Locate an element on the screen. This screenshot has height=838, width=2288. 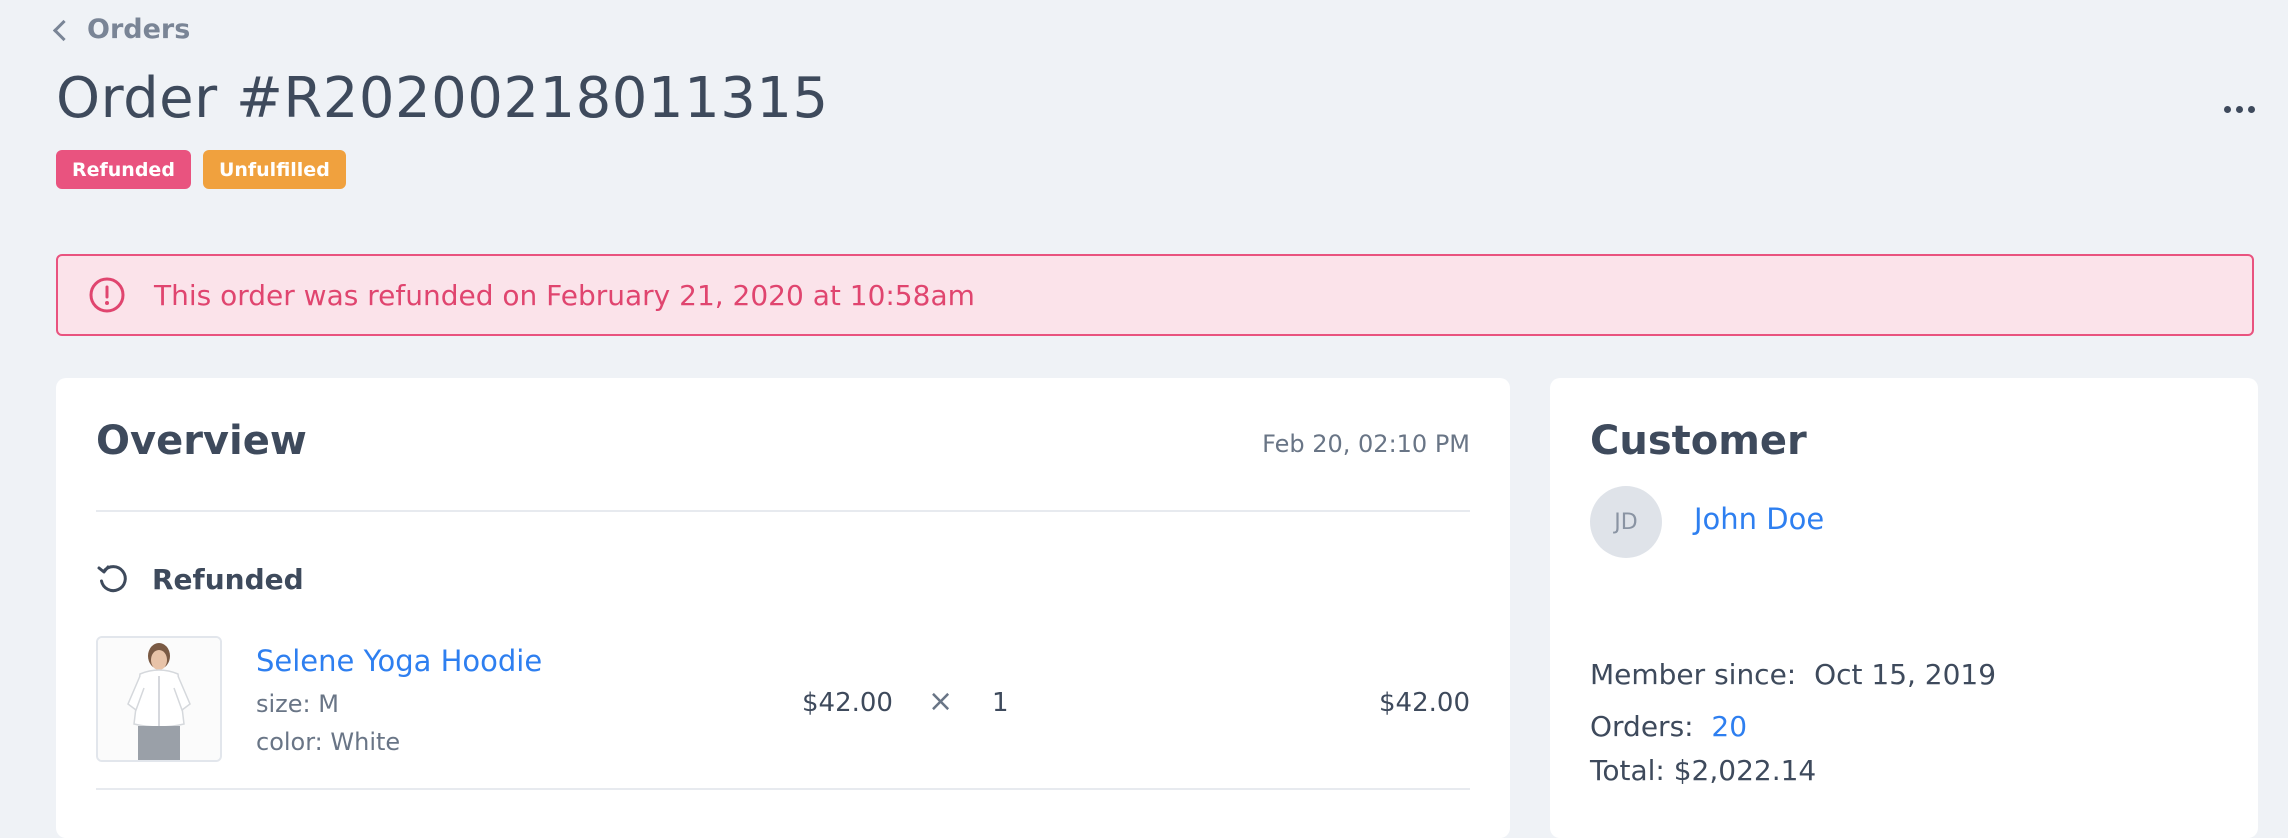
member-since-label: Member since: is located at coordinates (1693, 674).